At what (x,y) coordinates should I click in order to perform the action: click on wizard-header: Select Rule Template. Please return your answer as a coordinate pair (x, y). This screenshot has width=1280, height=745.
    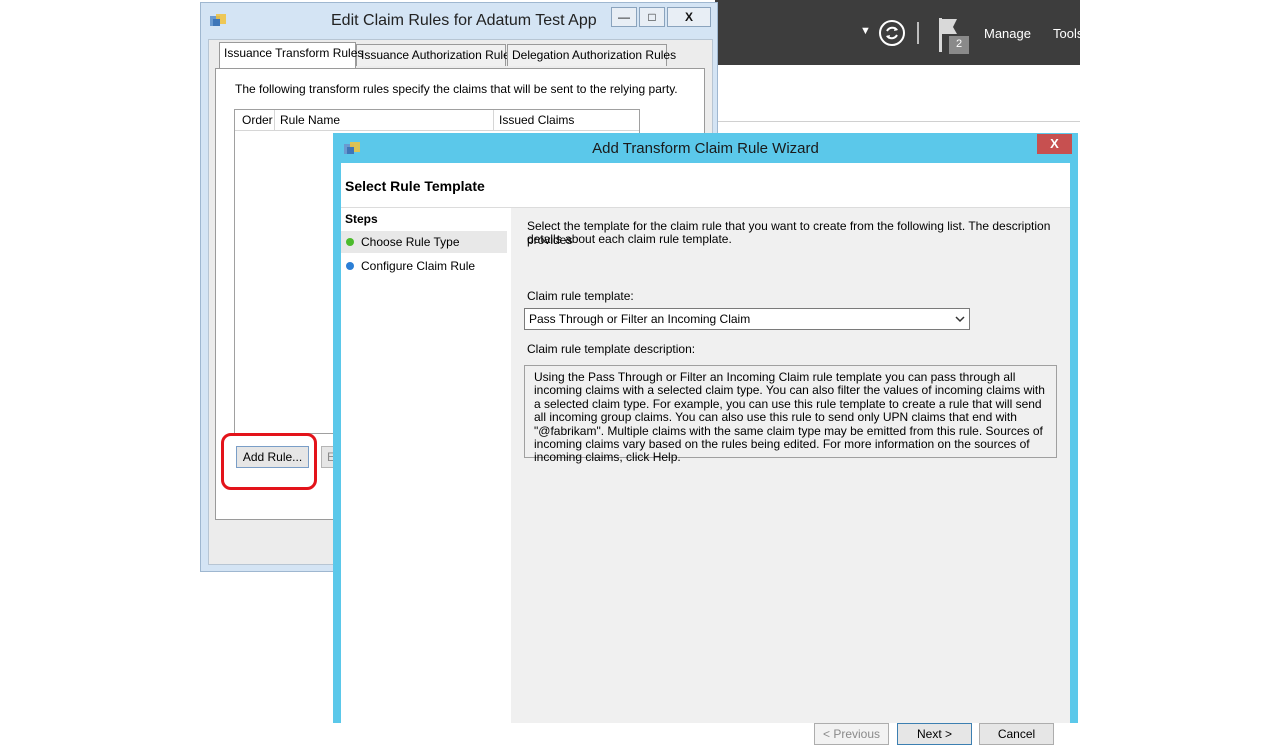
    Looking at the image, I should click on (705, 185).